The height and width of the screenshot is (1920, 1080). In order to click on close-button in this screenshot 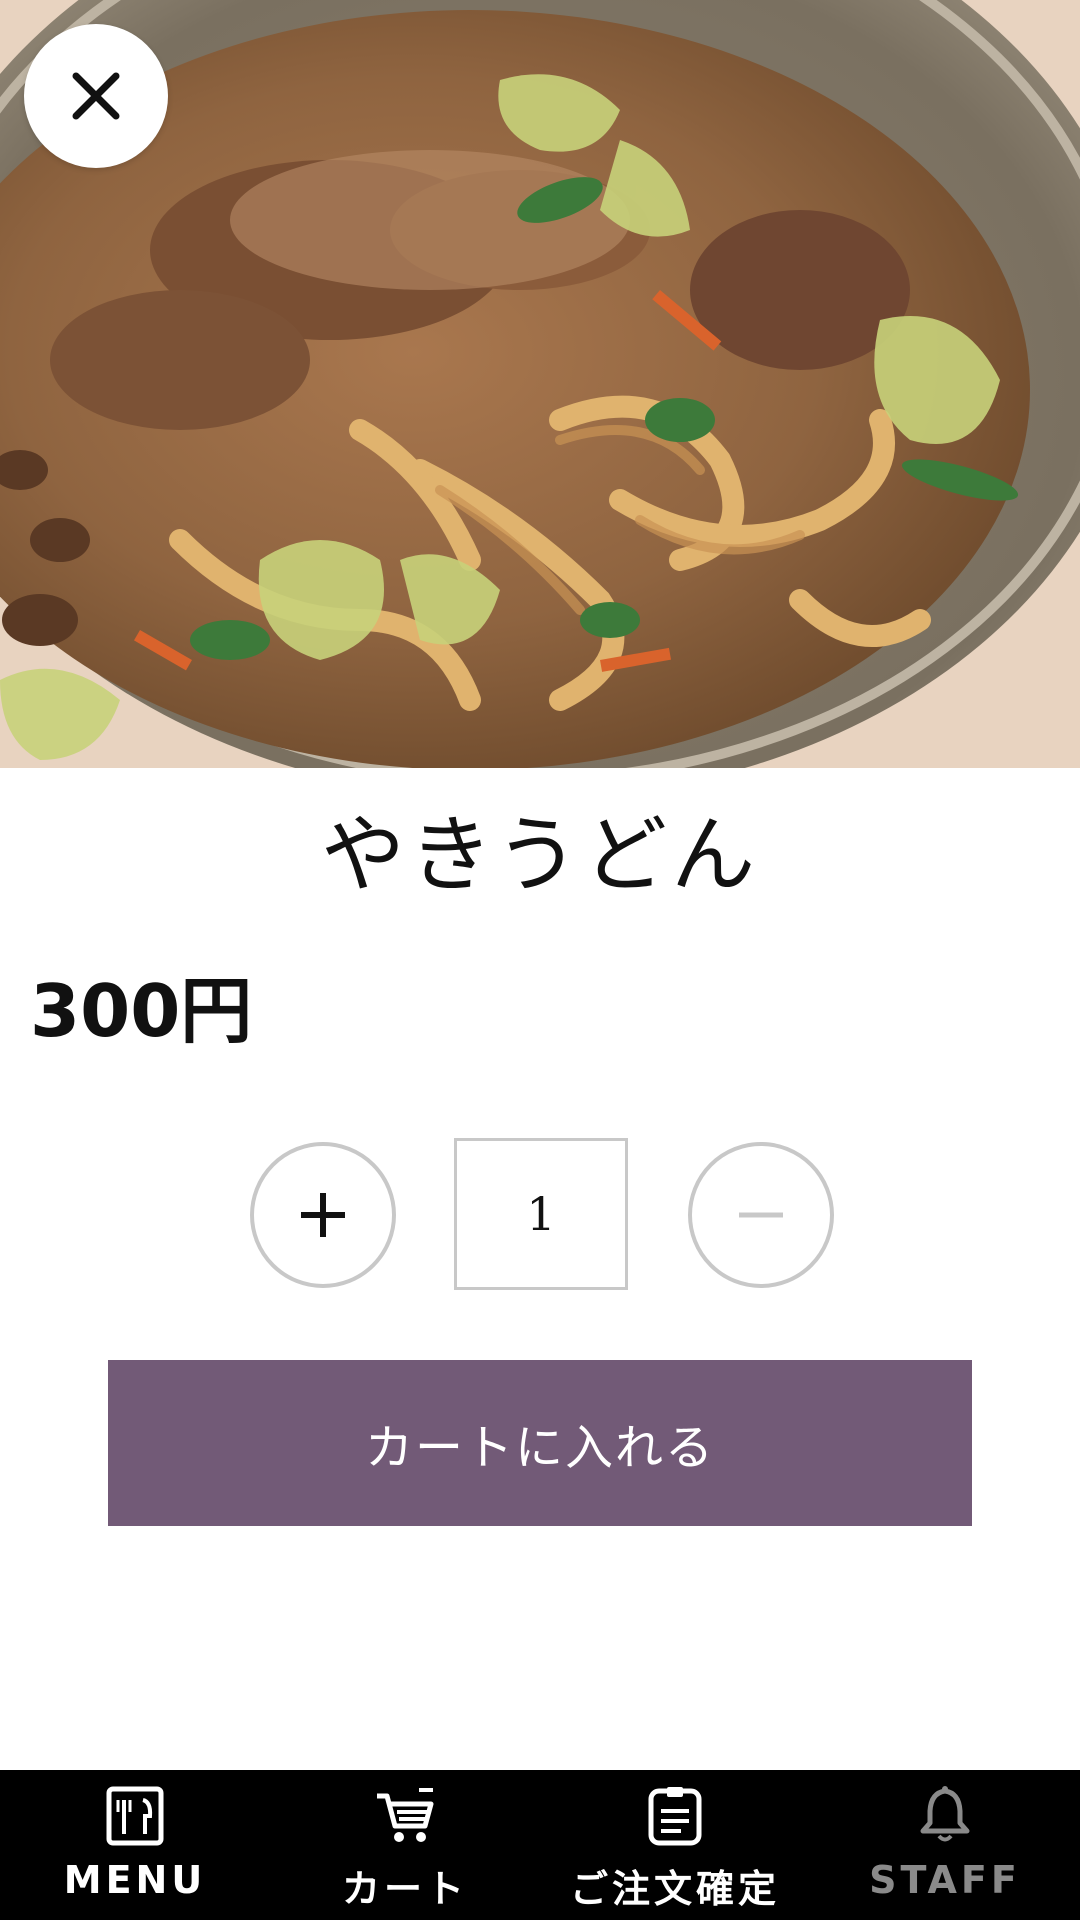, I will do `click(96, 96)`.